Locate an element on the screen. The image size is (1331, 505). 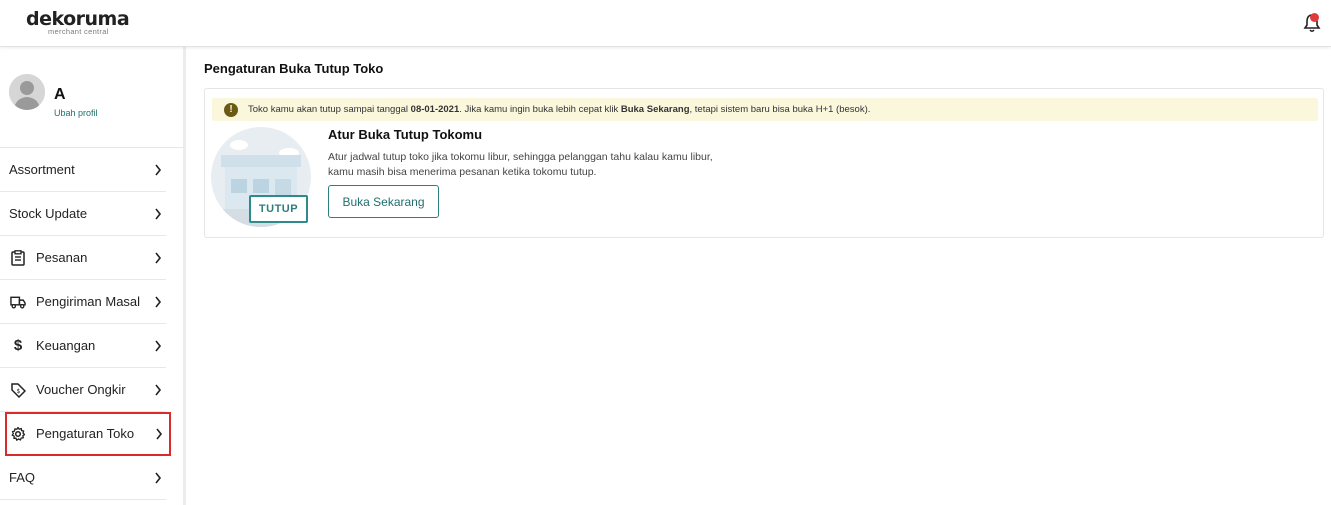
sidebar-item-label: Pengaturan Toko is located at coordinates (85, 433).